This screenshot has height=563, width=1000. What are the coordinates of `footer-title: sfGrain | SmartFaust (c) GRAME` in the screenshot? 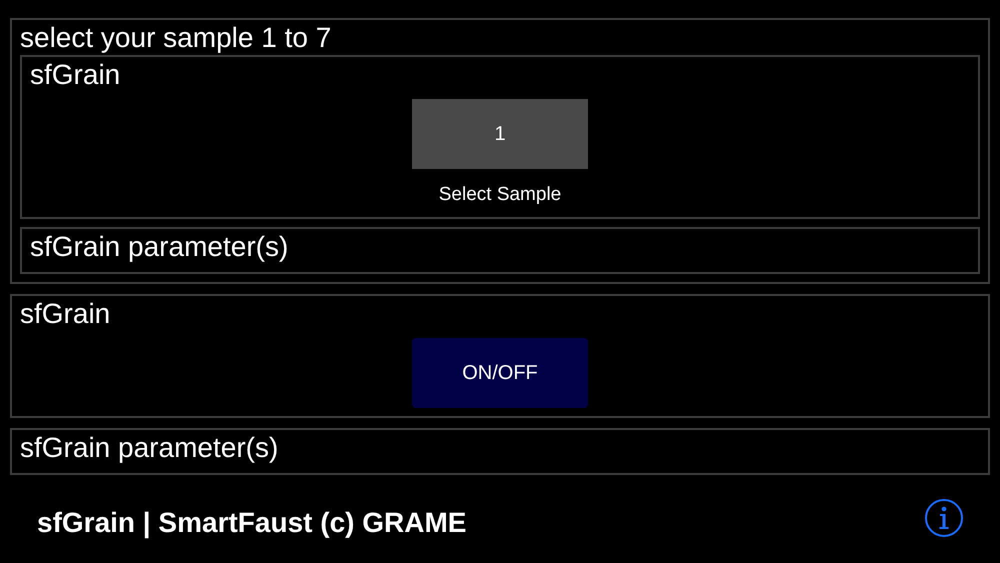 It's located at (251, 522).